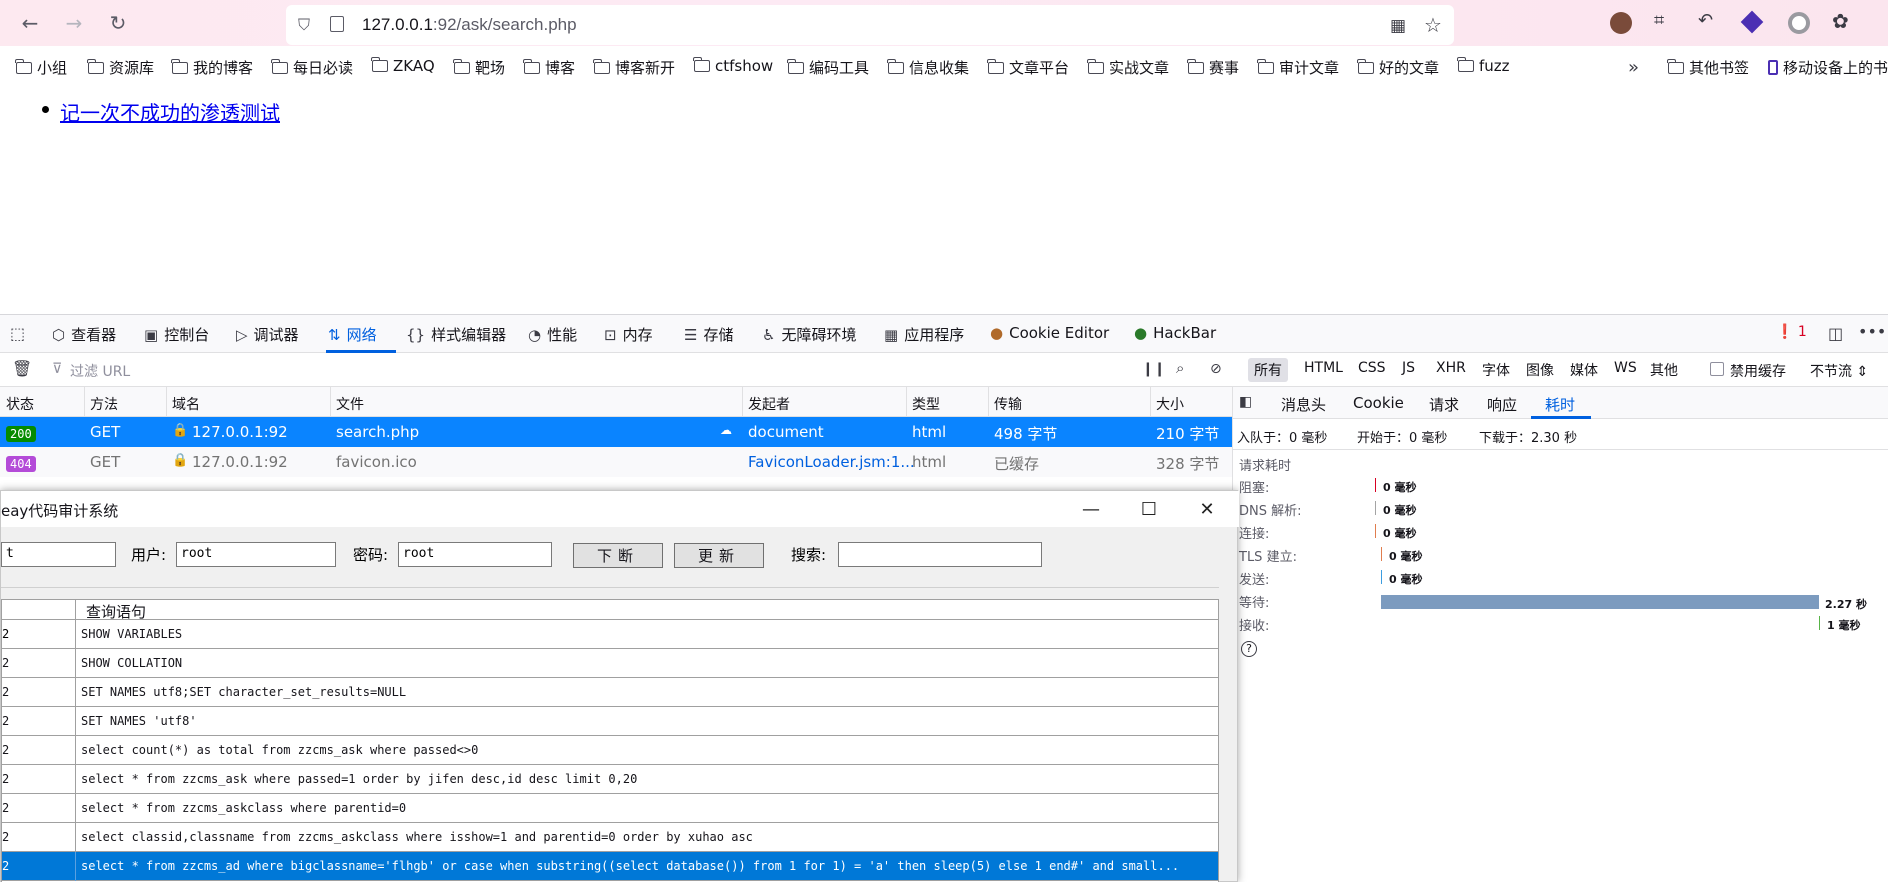 The height and width of the screenshot is (882, 1888). What do you see at coordinates (1398, 67) in the screenshot?
I see `bookmark-folder: 好的文章` at bounding box center [1398, 67].